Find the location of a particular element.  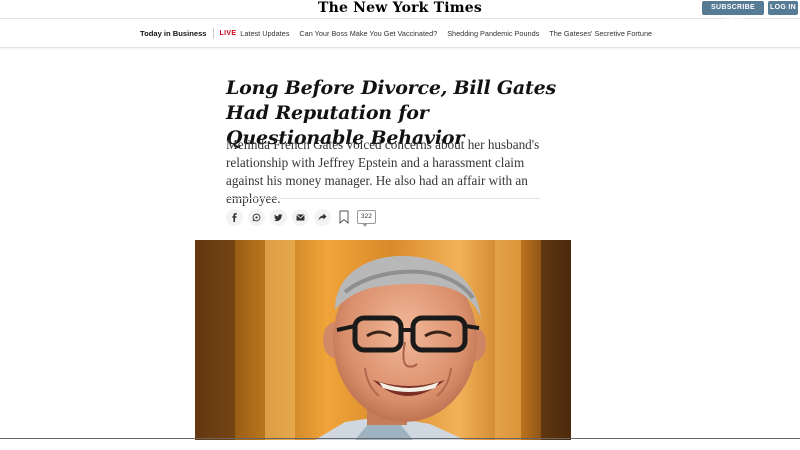

live-badge: LIVE is located at coordinates (228, 33).